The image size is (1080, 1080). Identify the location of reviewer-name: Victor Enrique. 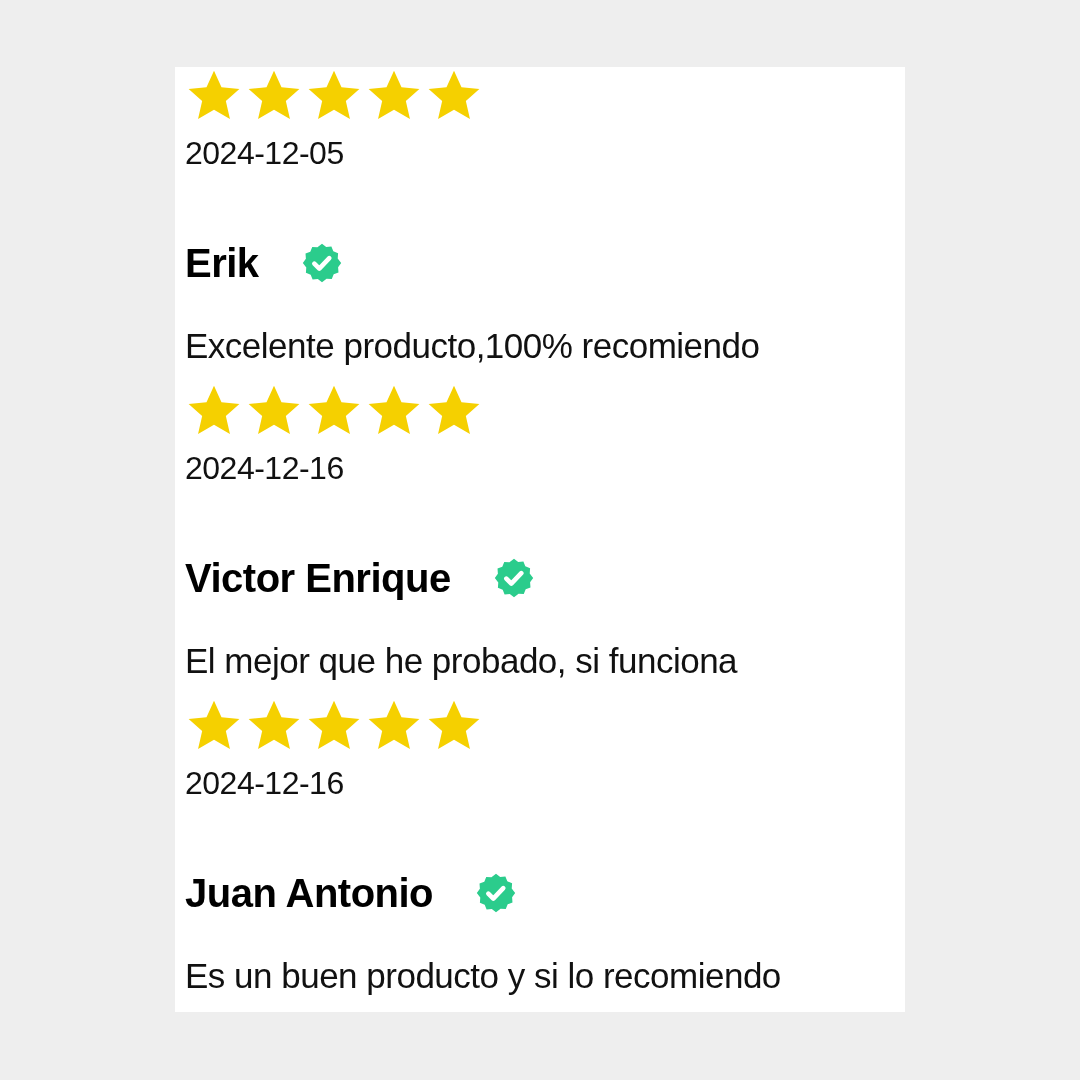
(318, 578).